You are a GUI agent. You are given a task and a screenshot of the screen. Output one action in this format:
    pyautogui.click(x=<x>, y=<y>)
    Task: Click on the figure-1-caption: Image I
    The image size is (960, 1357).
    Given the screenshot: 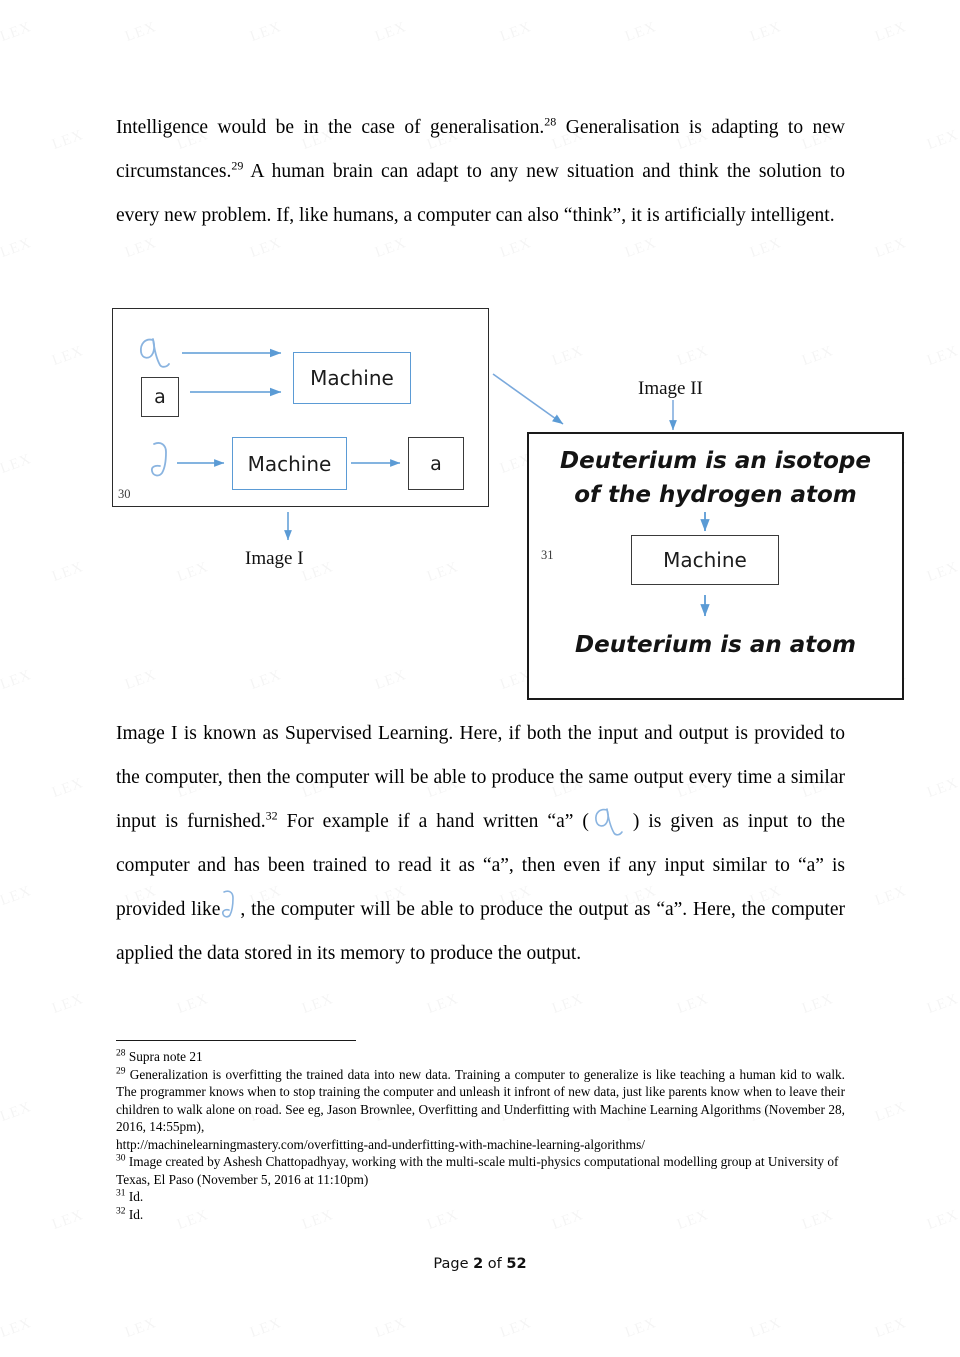 What is the action you would take?
    pyautogui.click(x=274, y=559)
    